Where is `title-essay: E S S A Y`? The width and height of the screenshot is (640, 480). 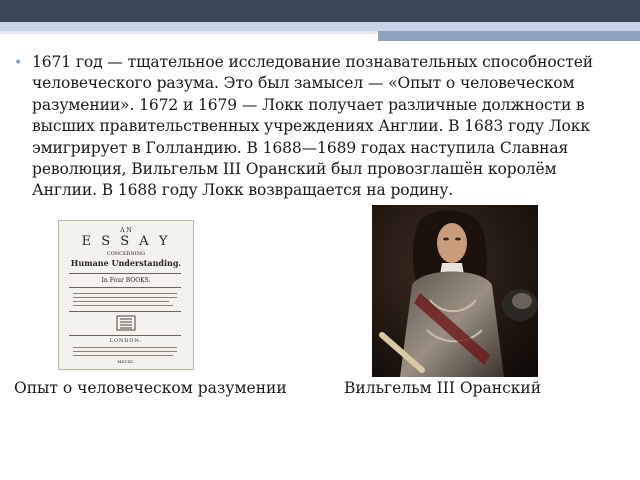
title-essay: E S S A Y is located at coordinates (126, 241).